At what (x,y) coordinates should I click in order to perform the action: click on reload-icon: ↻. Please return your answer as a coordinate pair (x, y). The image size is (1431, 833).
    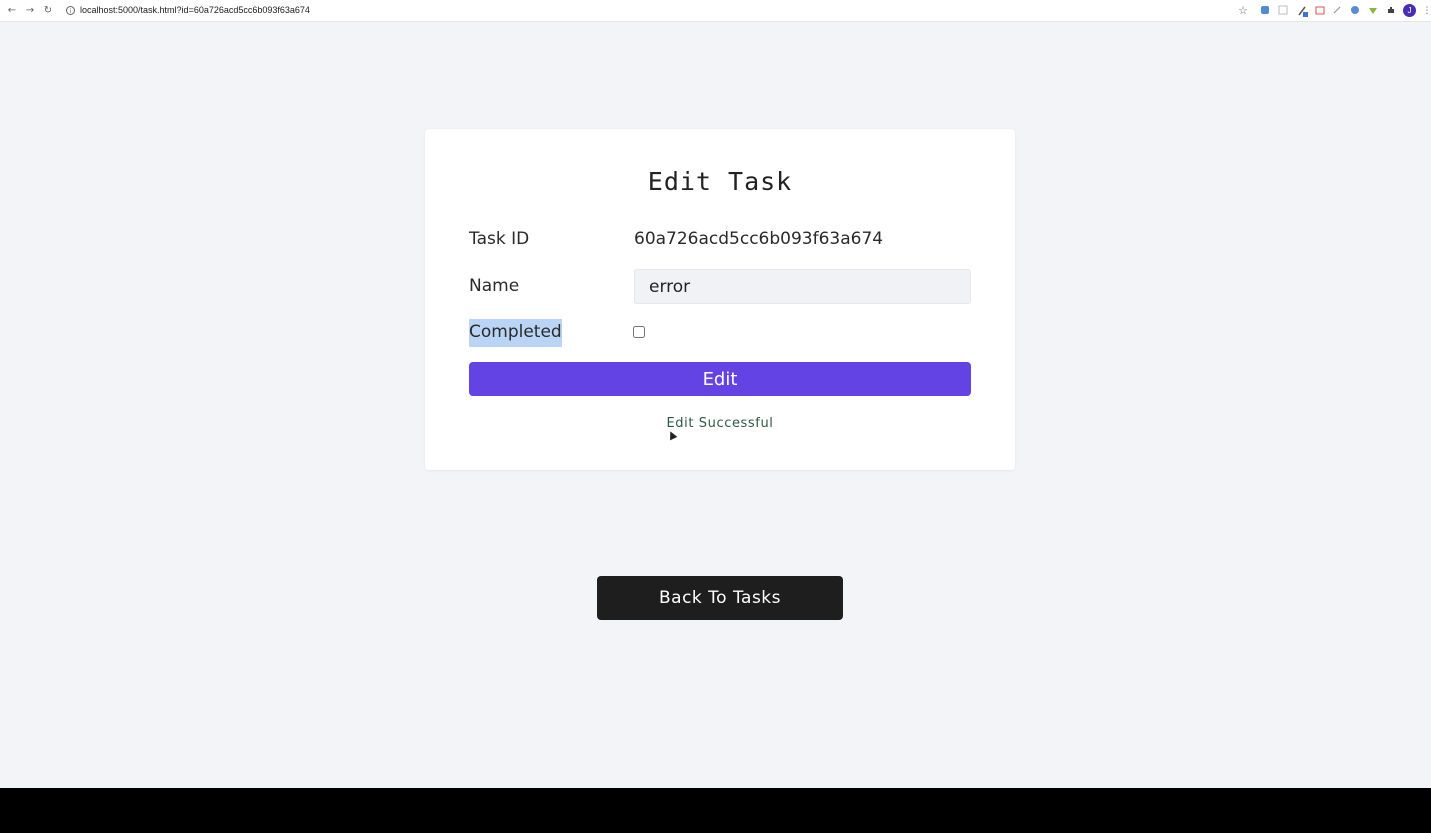
    Looking at the image, I should click on (48, 11).